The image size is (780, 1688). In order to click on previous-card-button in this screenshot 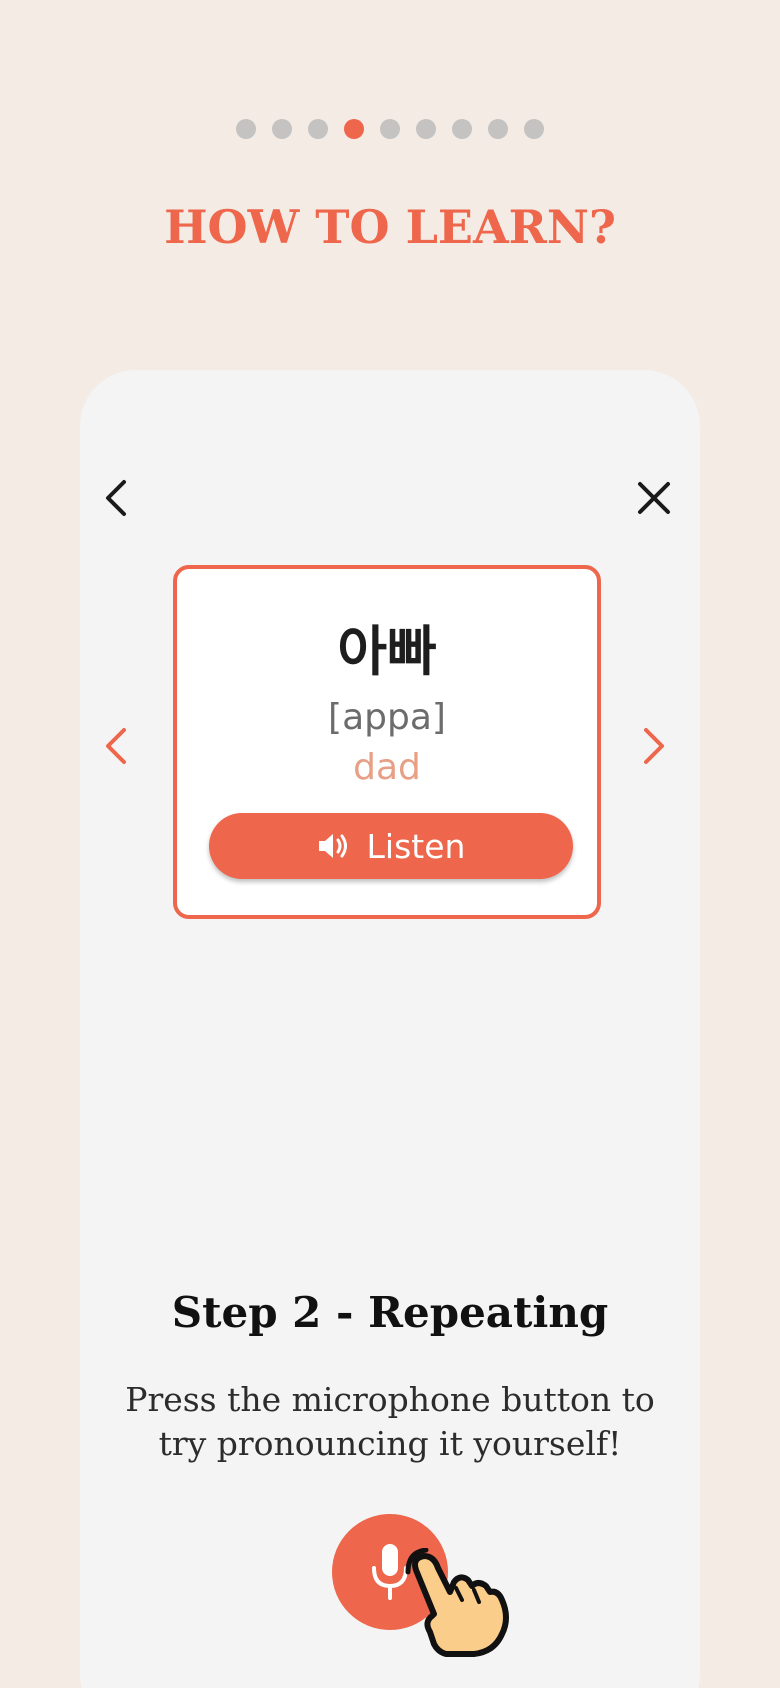, I will do `click(116, 746)`.